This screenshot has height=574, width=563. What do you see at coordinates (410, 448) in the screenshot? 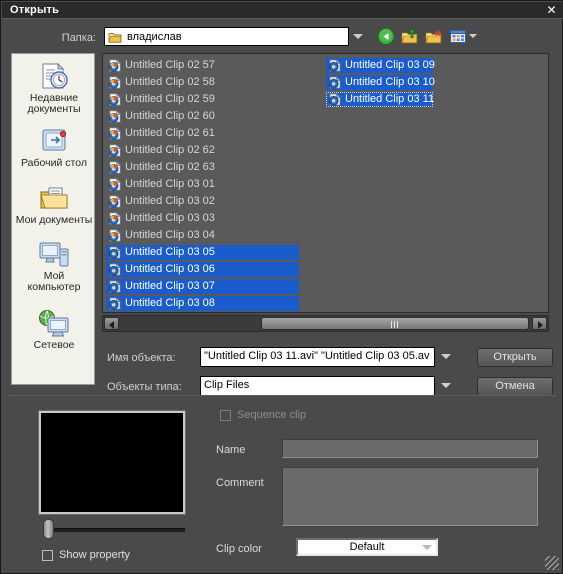
I see `name-field` at bounding box center [410, 448].